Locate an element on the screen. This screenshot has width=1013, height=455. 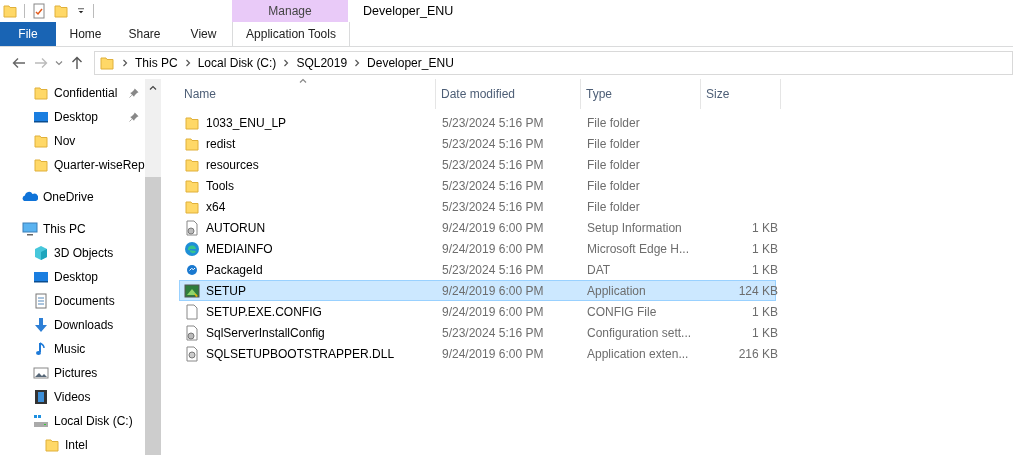
sidebar-item: Videos is located at coordinates (72, 397).